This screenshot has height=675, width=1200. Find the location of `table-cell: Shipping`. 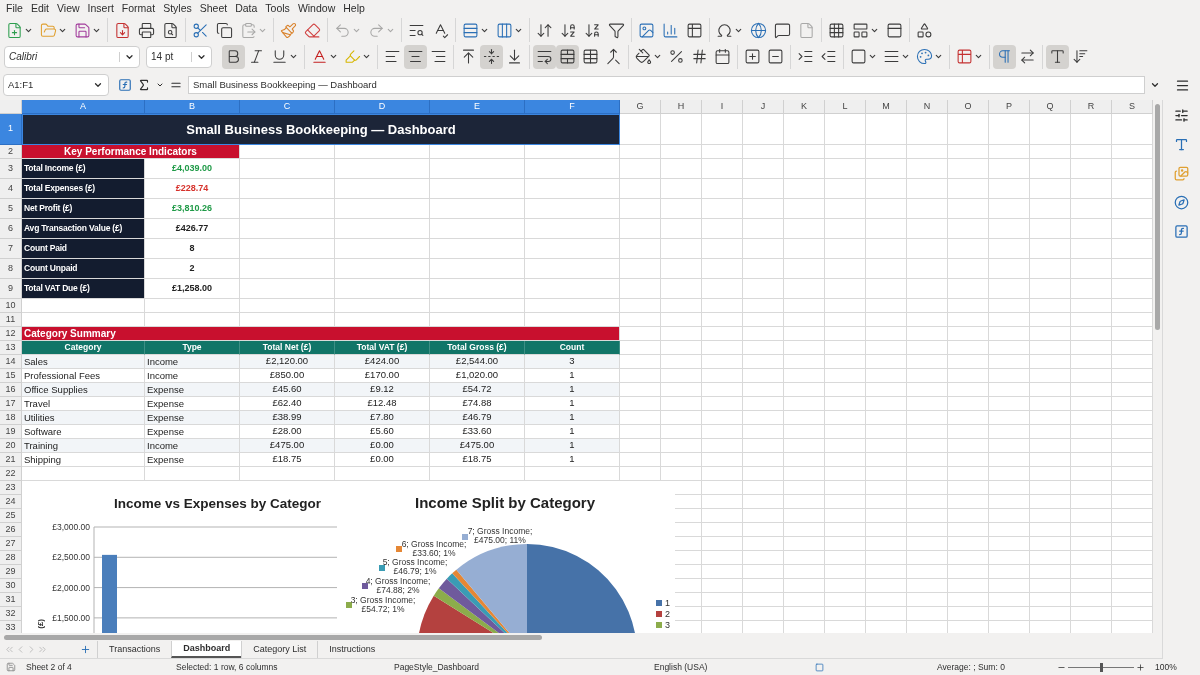

table-cell: Shipping is located at coordinates (83, 460).